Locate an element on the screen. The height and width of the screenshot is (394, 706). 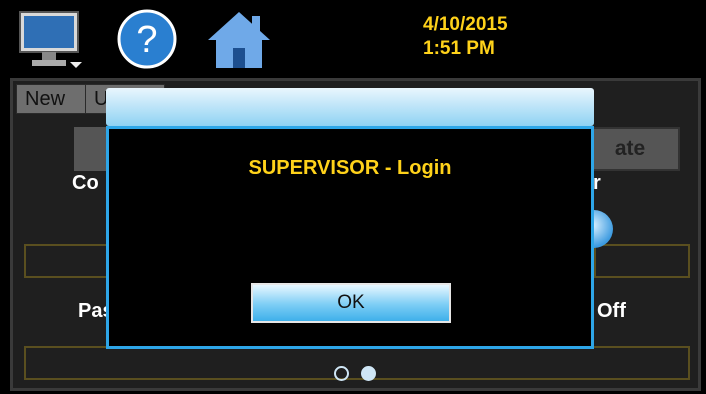
bg-label-left-upper: Co is located at coordinates (85, 183).